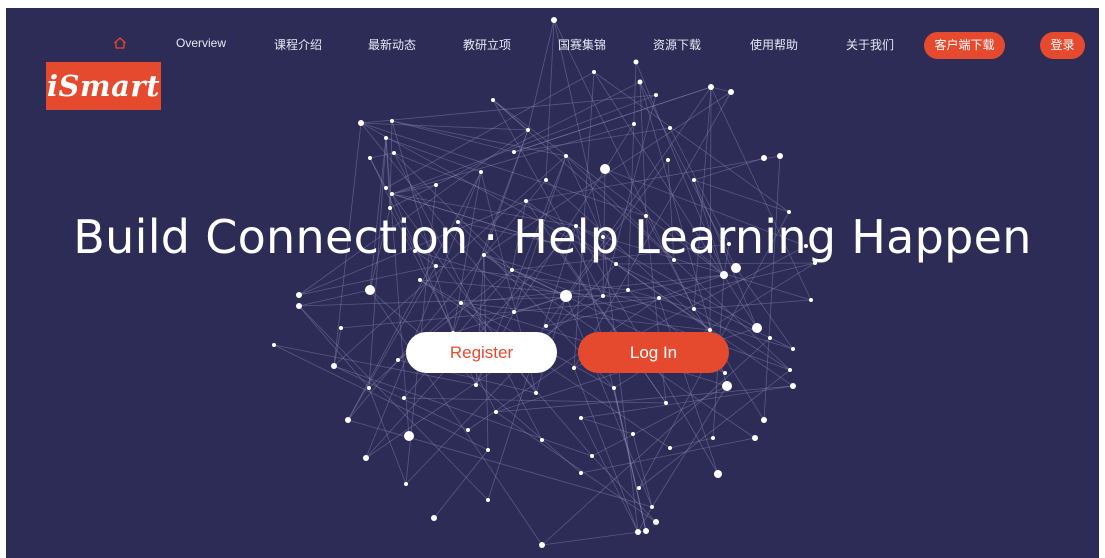 The width and height of the screenshot is (1105, 558). What do you see at coordinates (201, 43) in the screenshot?
I see `nav-item-overview: Overview` at bounding box center [201, 43].